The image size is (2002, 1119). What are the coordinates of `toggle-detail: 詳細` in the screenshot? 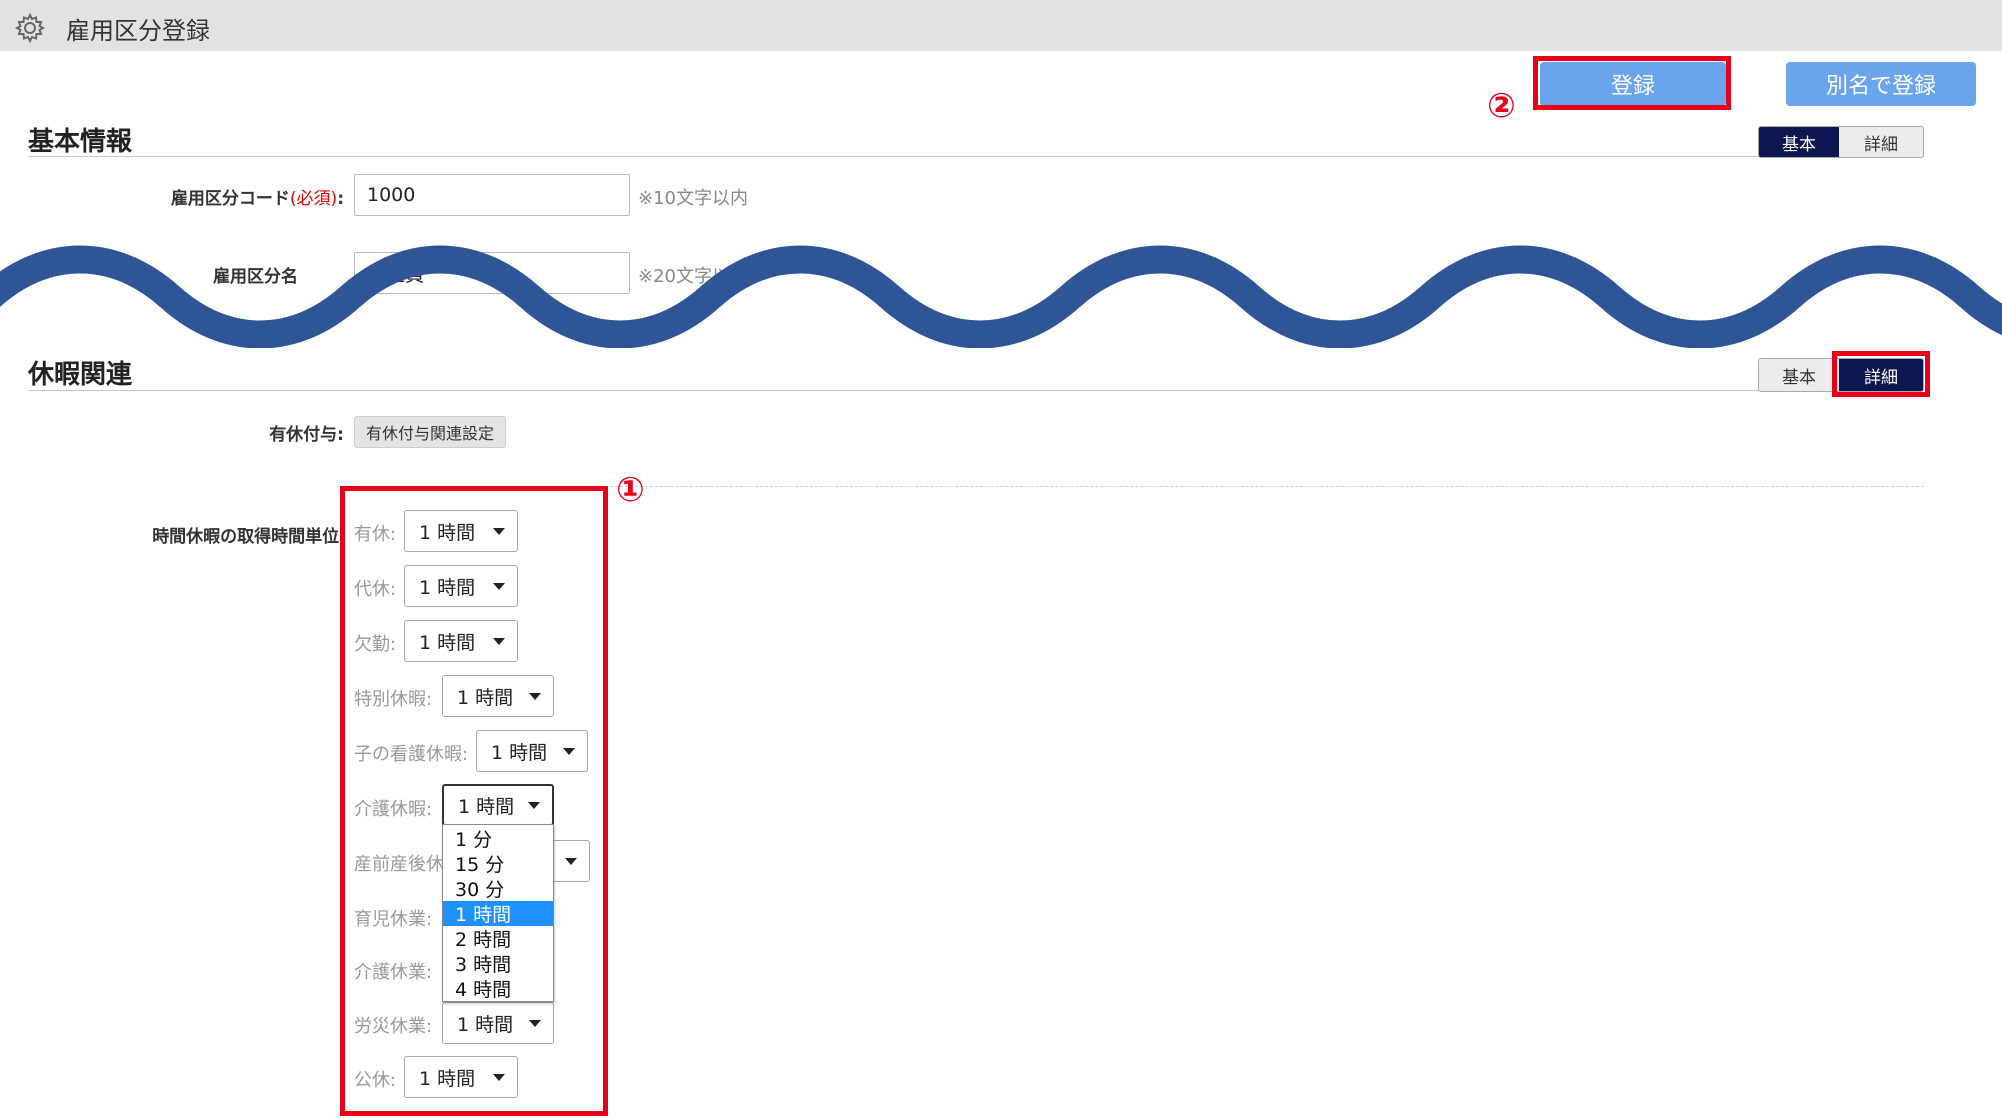 It's located at (1881, 142).